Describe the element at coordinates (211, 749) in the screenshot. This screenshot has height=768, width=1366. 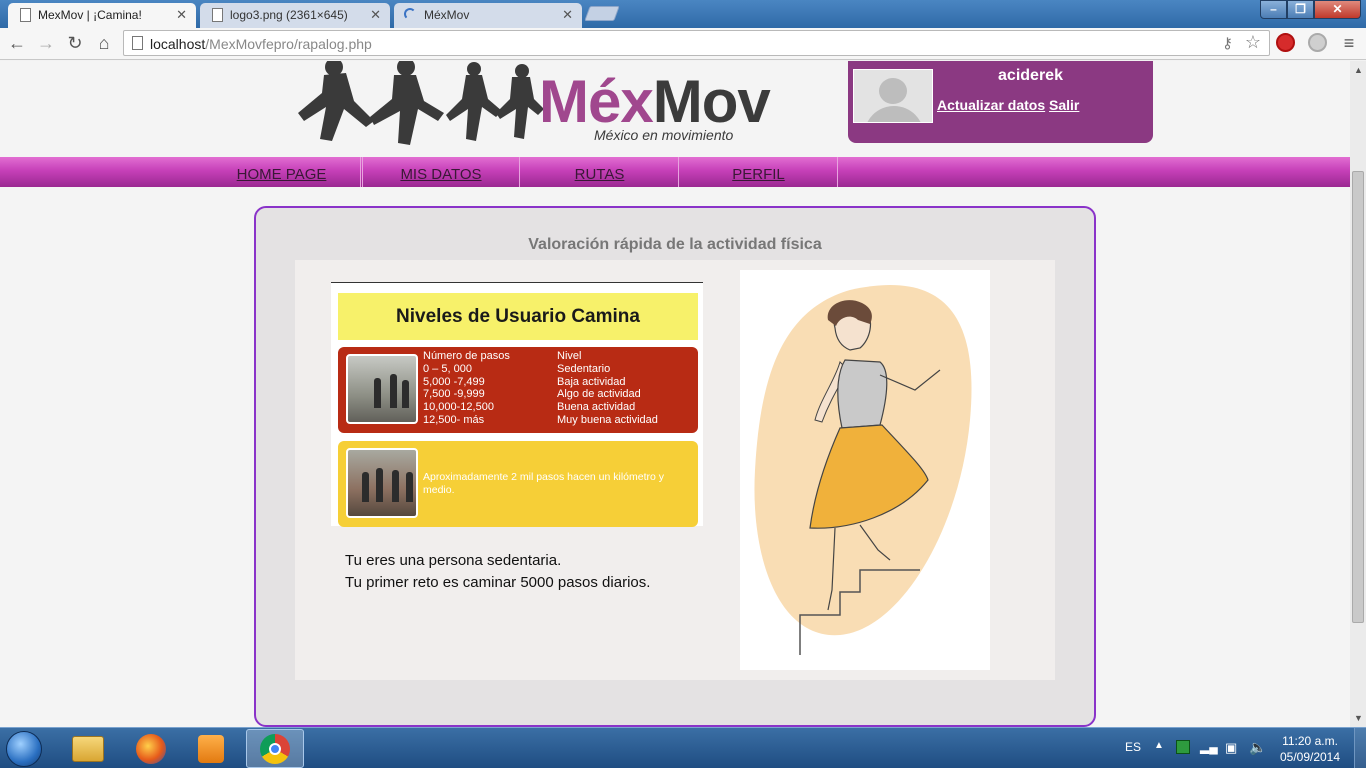
I see `media-player-icon` at that location.